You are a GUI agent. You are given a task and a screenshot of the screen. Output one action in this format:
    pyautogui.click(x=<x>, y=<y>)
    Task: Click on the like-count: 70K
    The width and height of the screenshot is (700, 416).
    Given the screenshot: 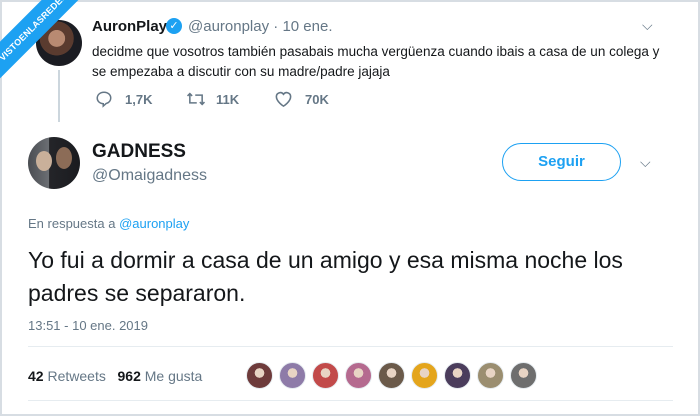 What is the action you would take?
    pyautogui.click(x=317, y=99)
    